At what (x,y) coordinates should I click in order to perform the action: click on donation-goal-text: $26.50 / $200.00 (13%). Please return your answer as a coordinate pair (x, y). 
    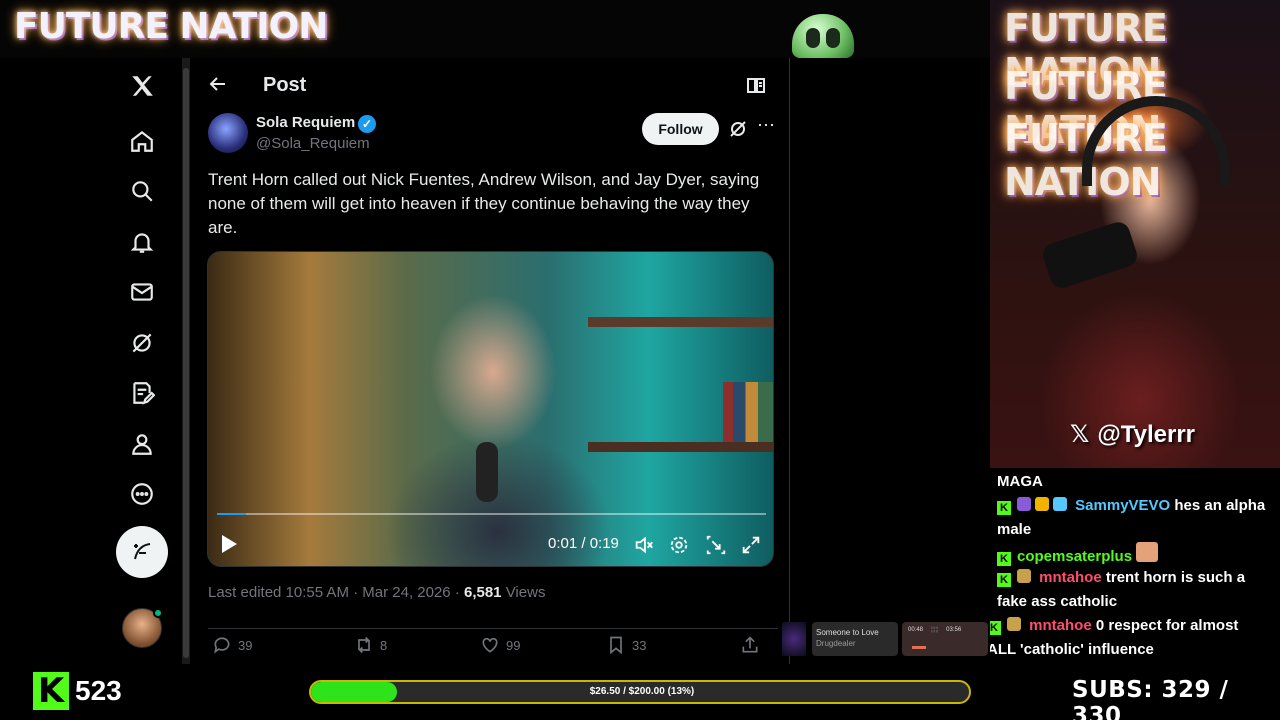
    Looking at the image, I should click on (642, 691).